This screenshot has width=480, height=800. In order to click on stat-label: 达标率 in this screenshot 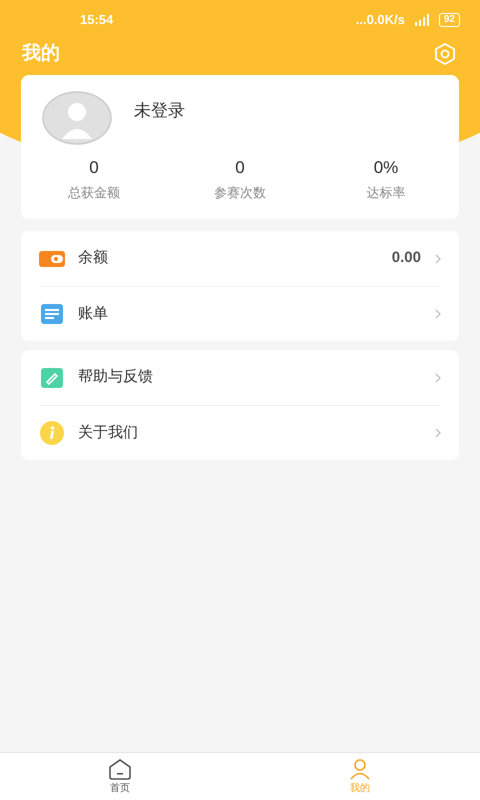, I will do `click(386, 193)`.